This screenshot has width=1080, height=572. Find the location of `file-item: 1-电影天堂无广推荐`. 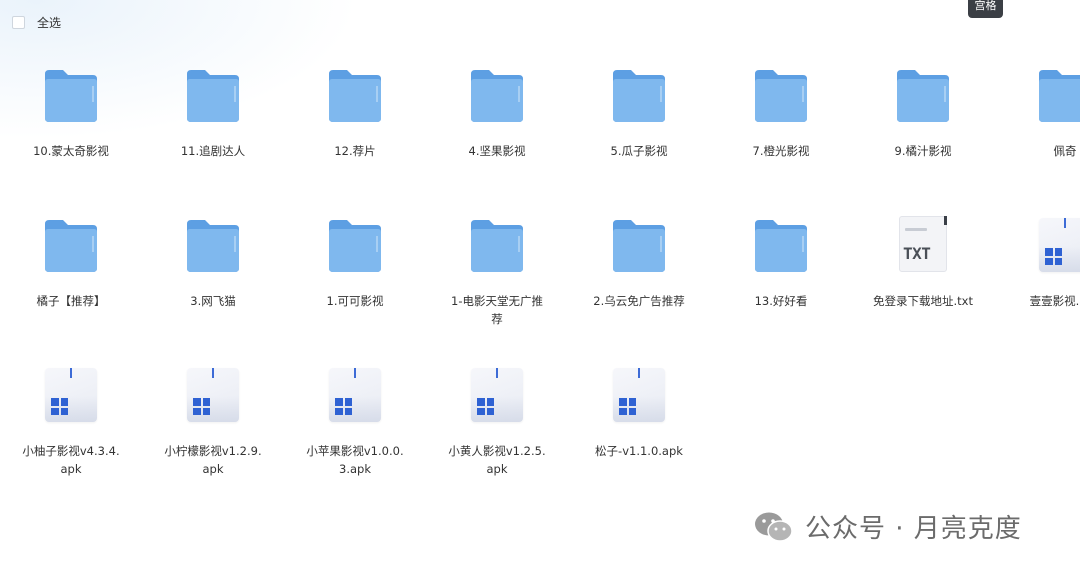

file-item: 1-电影天堂无广推荐 is located at coordinates (497, 291).